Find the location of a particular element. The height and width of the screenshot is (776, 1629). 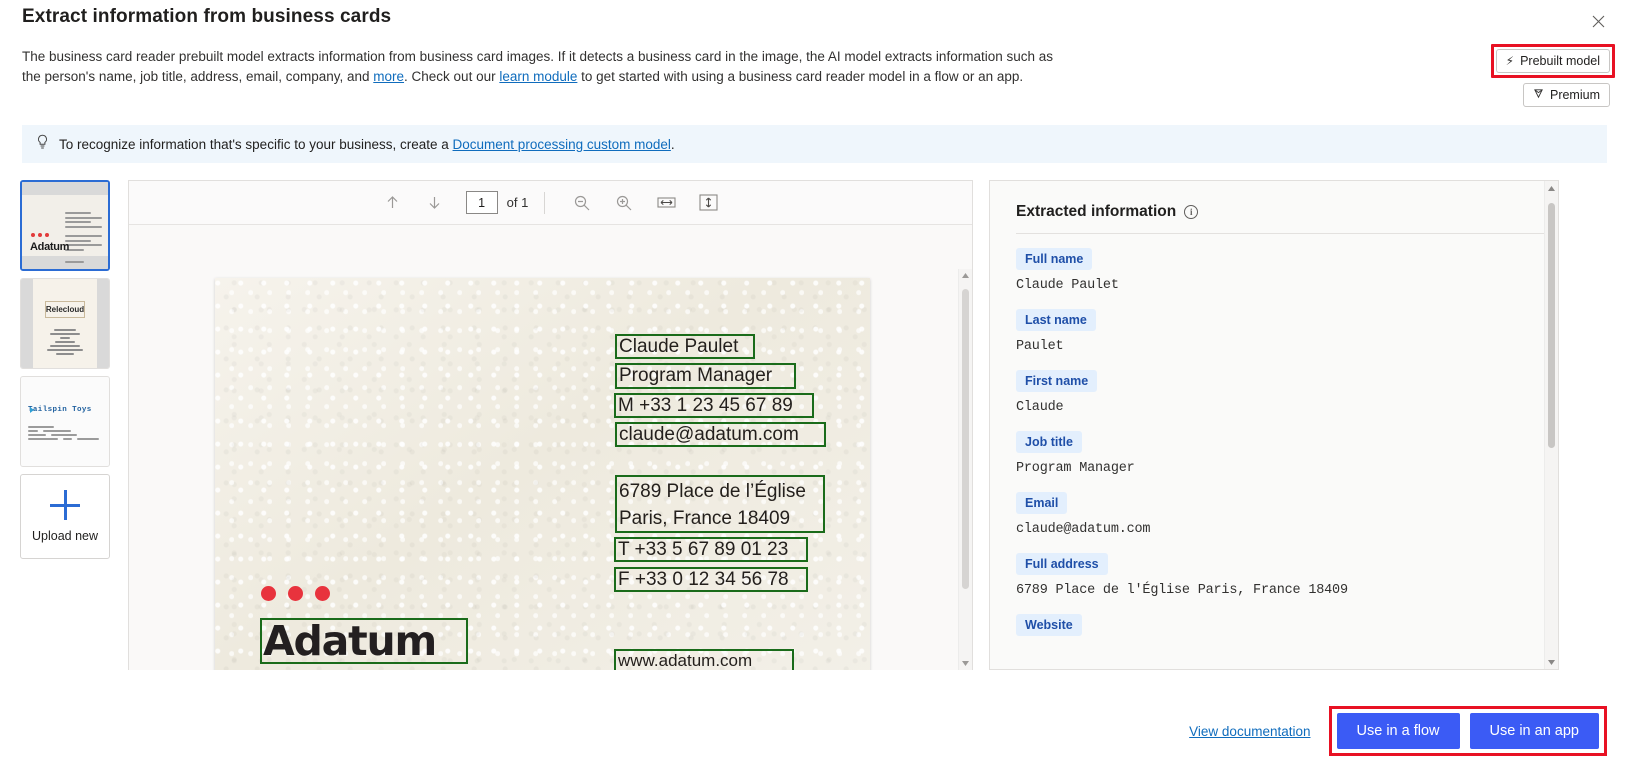

page-number-input is located at coordinates (481, 202).